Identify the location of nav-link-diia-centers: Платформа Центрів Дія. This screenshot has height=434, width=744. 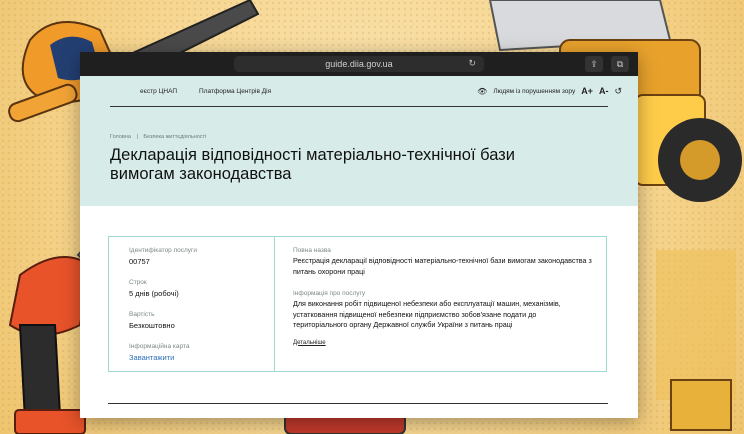
(235, 91).